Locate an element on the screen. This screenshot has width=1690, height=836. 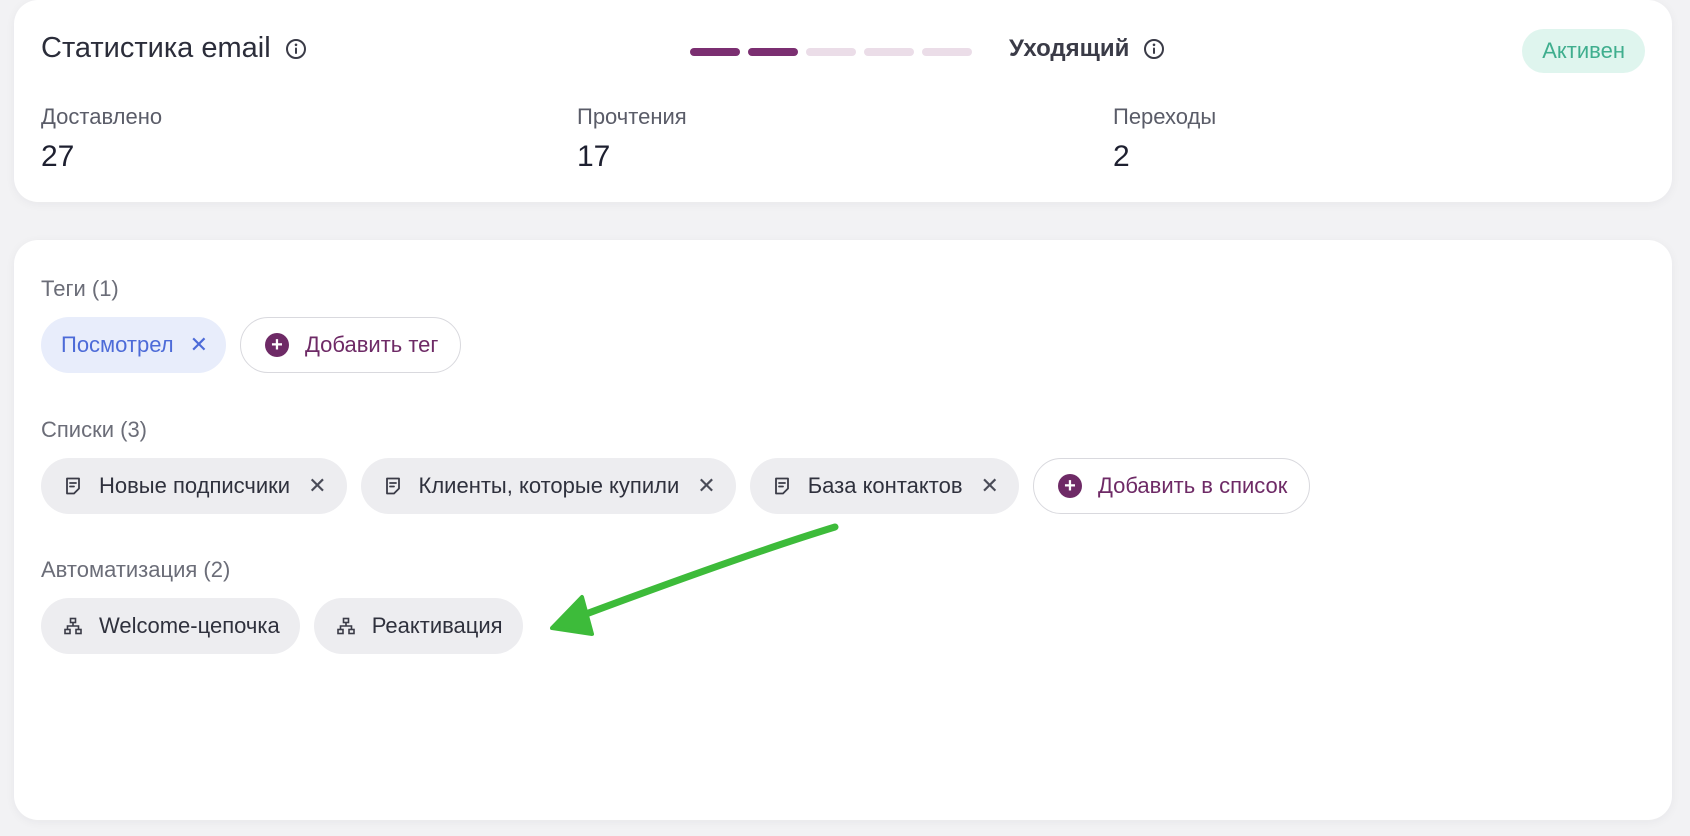
add-tag-label: Добавить тег is located at coordinates (372, 344).